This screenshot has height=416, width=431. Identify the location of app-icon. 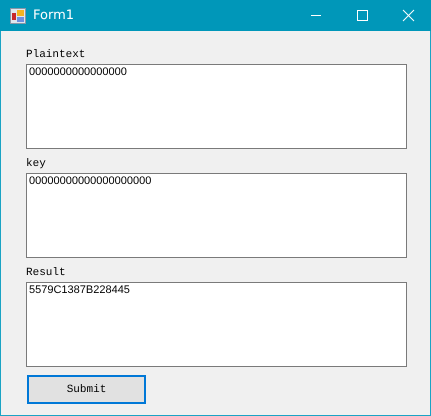
(18, 16).